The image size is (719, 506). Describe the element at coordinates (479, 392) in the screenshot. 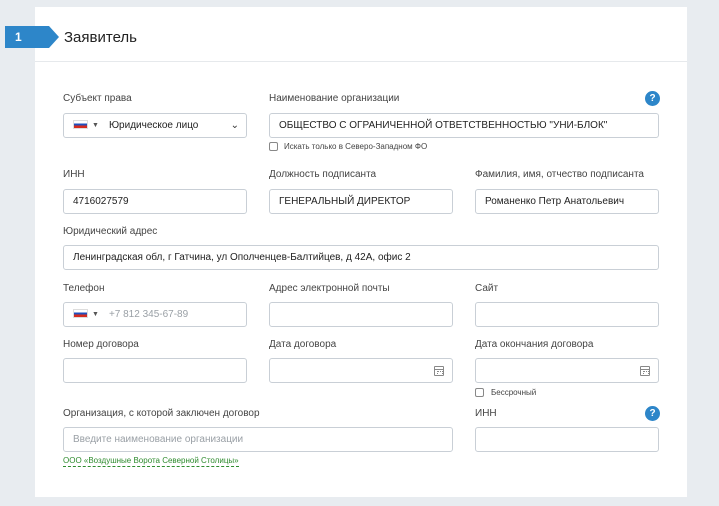

I see `indefinite-checkbox` at that location.